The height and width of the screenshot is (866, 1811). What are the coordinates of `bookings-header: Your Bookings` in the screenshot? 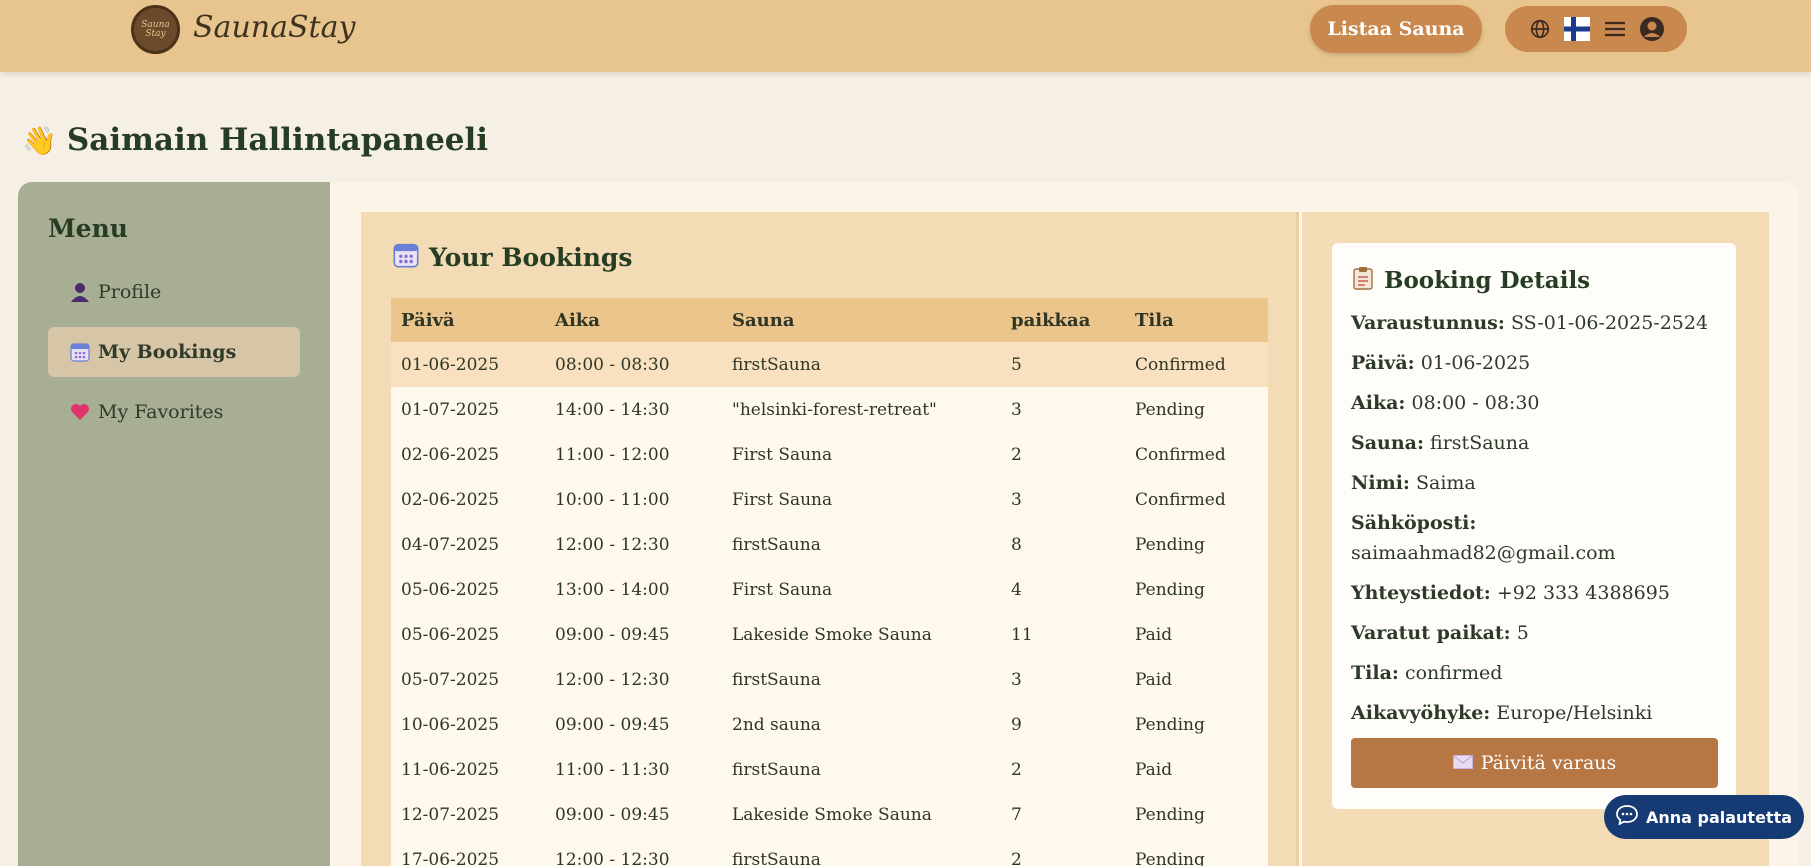 It's located at (512, 257).